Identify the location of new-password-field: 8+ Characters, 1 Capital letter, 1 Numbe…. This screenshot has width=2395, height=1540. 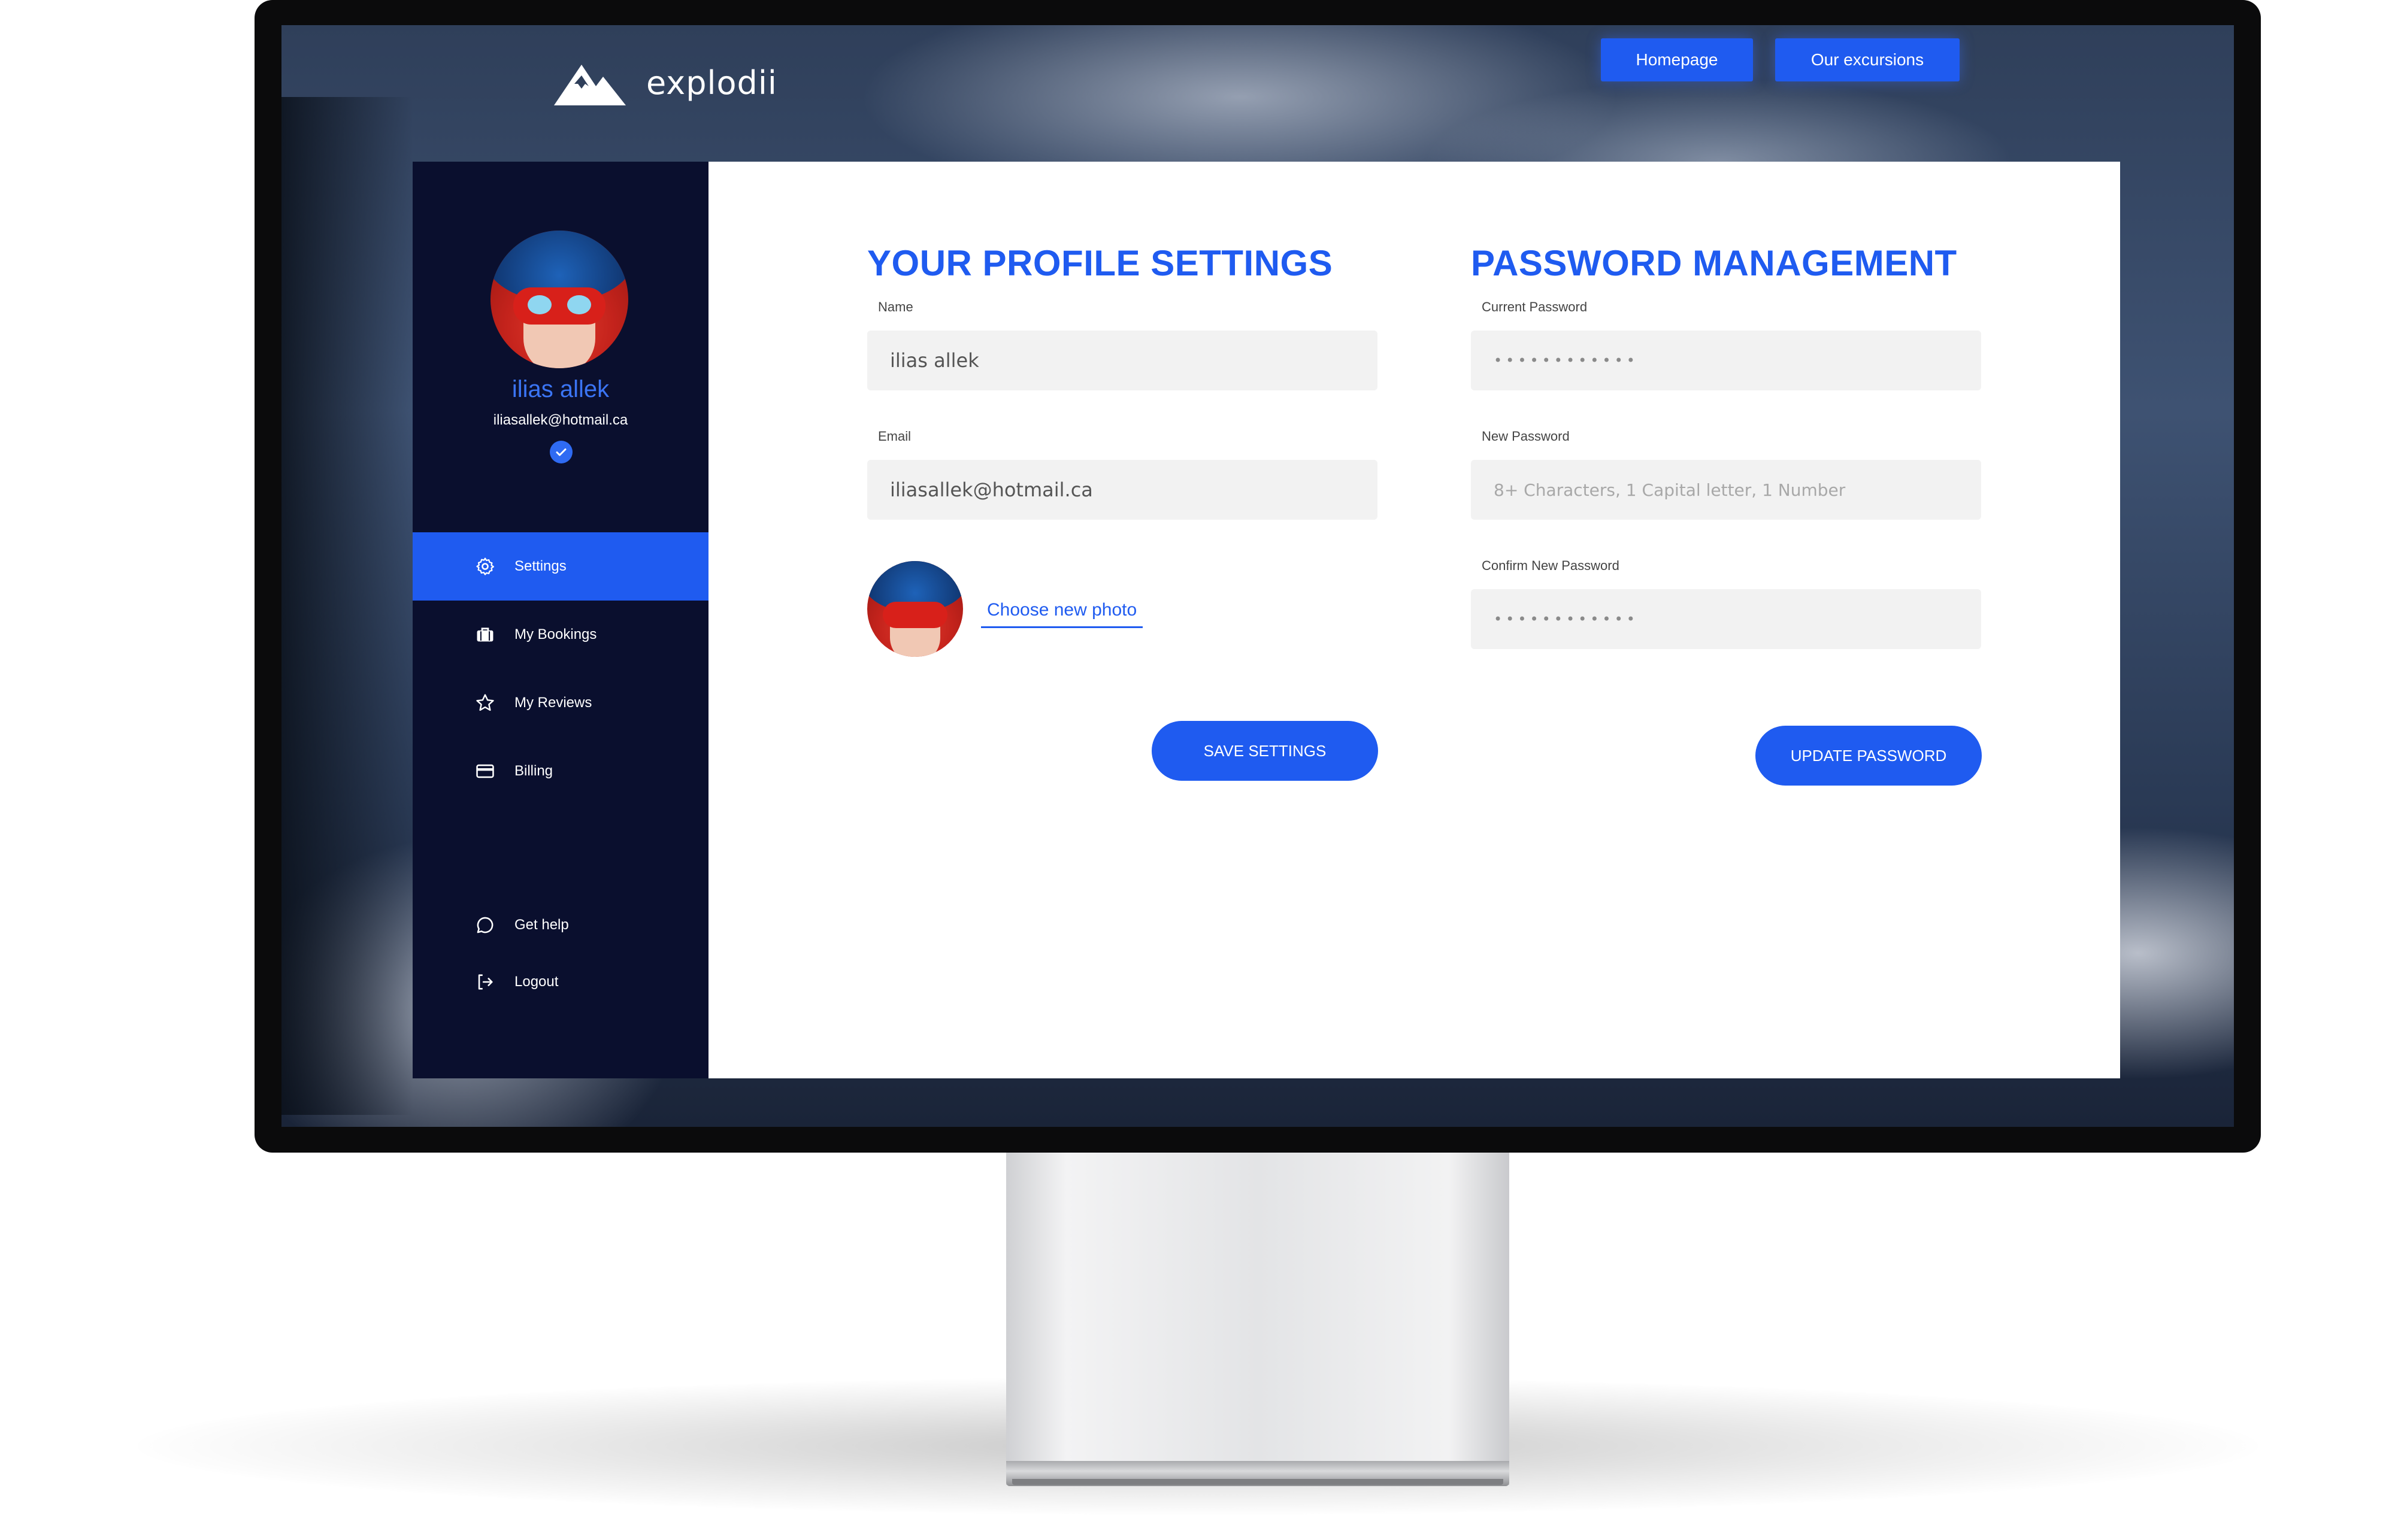
(1726, 490).